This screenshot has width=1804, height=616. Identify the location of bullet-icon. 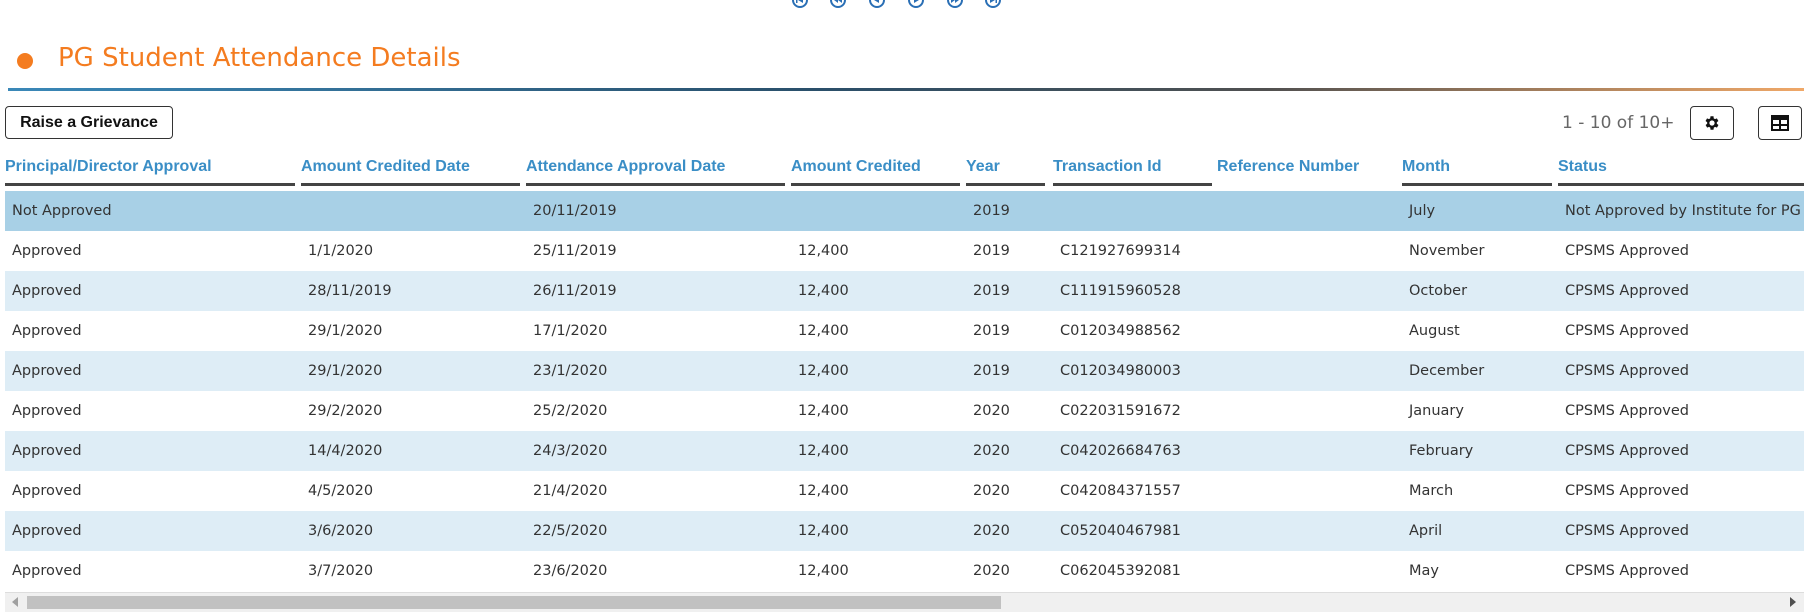
(25, 61).